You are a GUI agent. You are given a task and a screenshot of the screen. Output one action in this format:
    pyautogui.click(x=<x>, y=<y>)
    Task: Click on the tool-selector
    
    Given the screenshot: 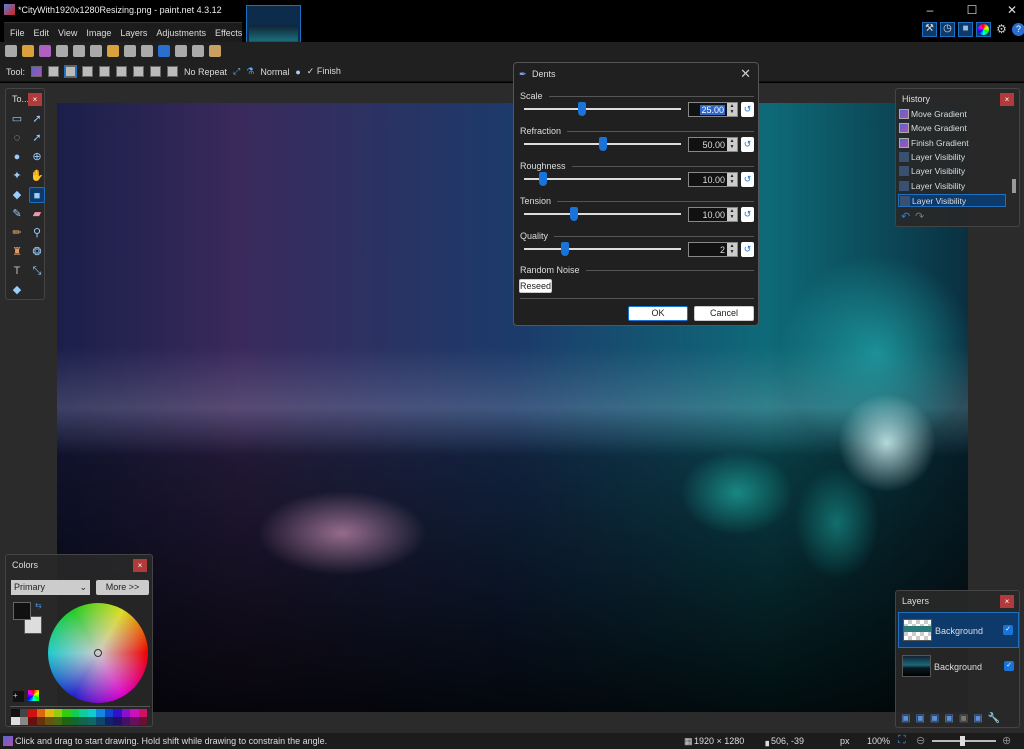 What is the action you would take?
    pyautogui.click(x=37, y=71)
    